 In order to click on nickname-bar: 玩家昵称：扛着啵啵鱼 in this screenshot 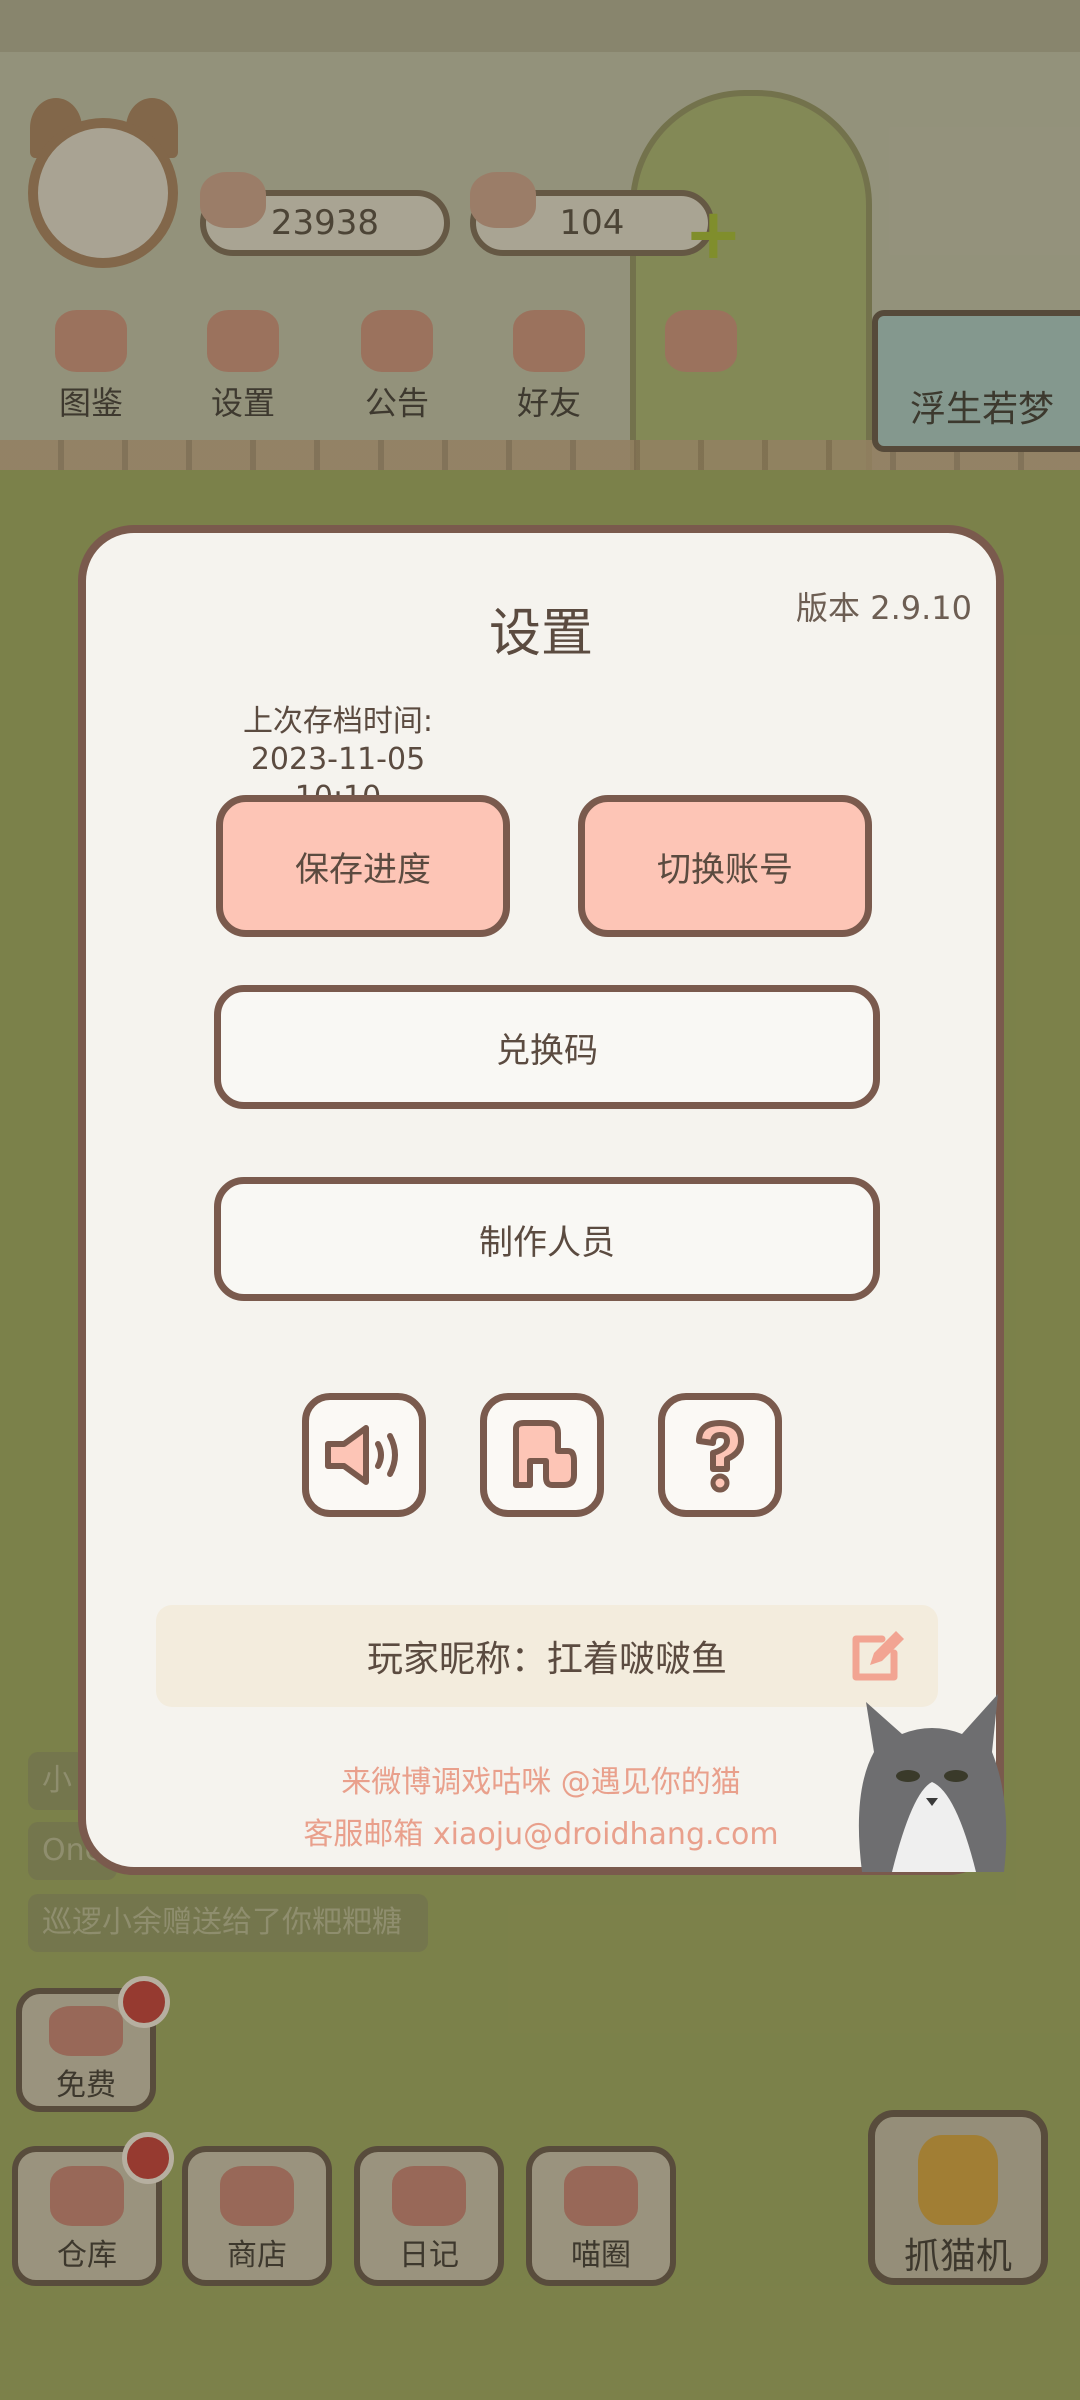, I will do `click(547, 1656)`.